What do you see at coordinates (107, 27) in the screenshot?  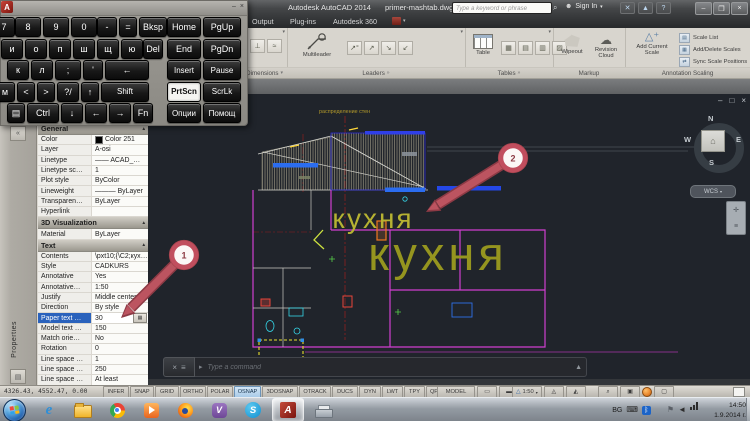 I see `key--: -` at bounding box center [107, 27].